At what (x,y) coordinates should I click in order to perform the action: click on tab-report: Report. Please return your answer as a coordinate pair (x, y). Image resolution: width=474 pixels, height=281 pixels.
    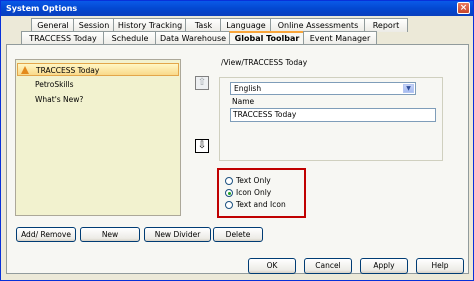
    Looking at the image, I should click on (386, 25).